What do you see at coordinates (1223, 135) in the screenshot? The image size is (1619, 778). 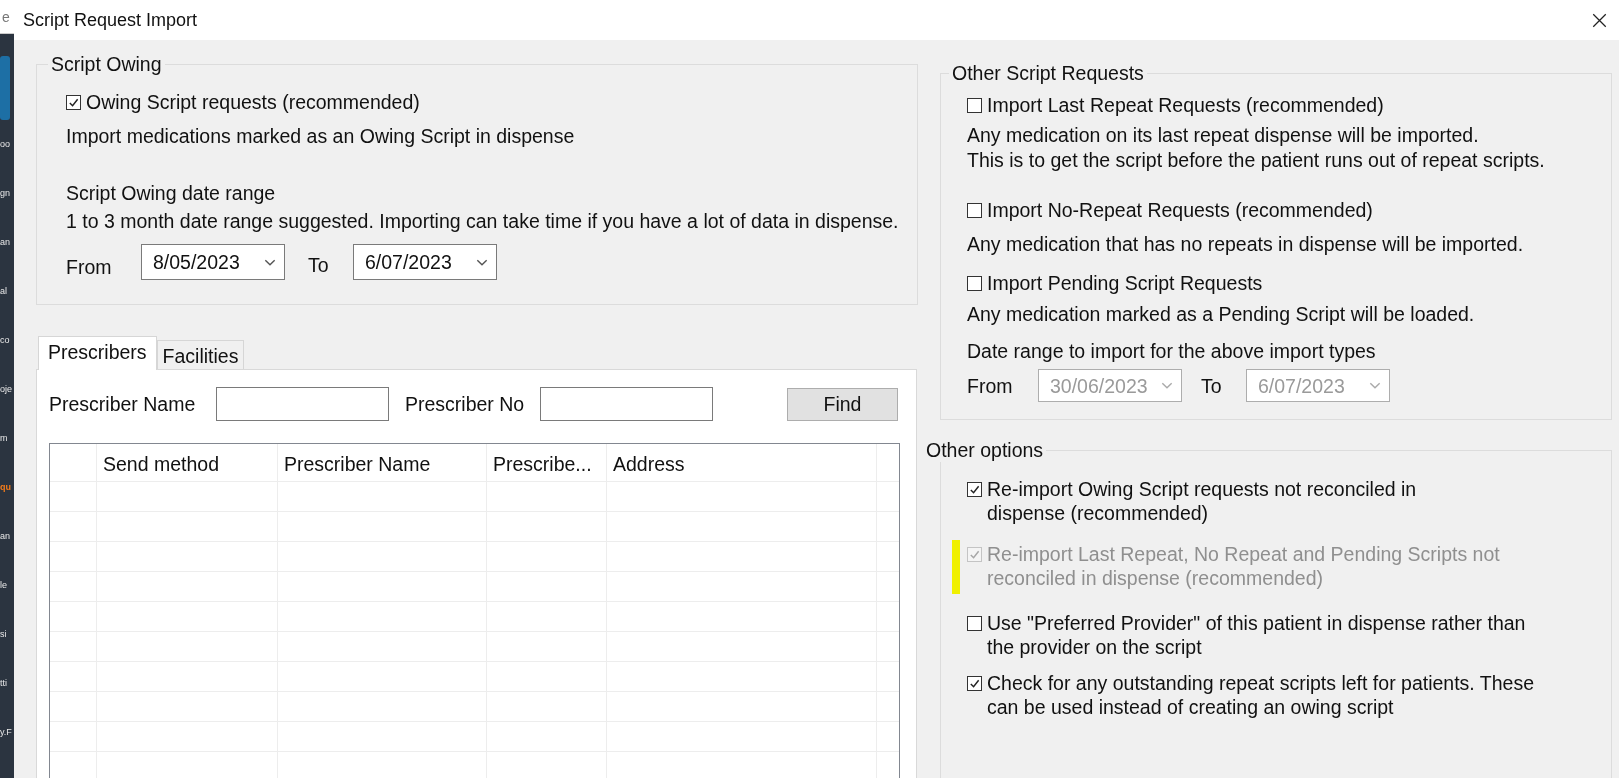 I see `description-text: Any medication on its last repeat dispense will be imported.` at bounding box center [1223, 135].